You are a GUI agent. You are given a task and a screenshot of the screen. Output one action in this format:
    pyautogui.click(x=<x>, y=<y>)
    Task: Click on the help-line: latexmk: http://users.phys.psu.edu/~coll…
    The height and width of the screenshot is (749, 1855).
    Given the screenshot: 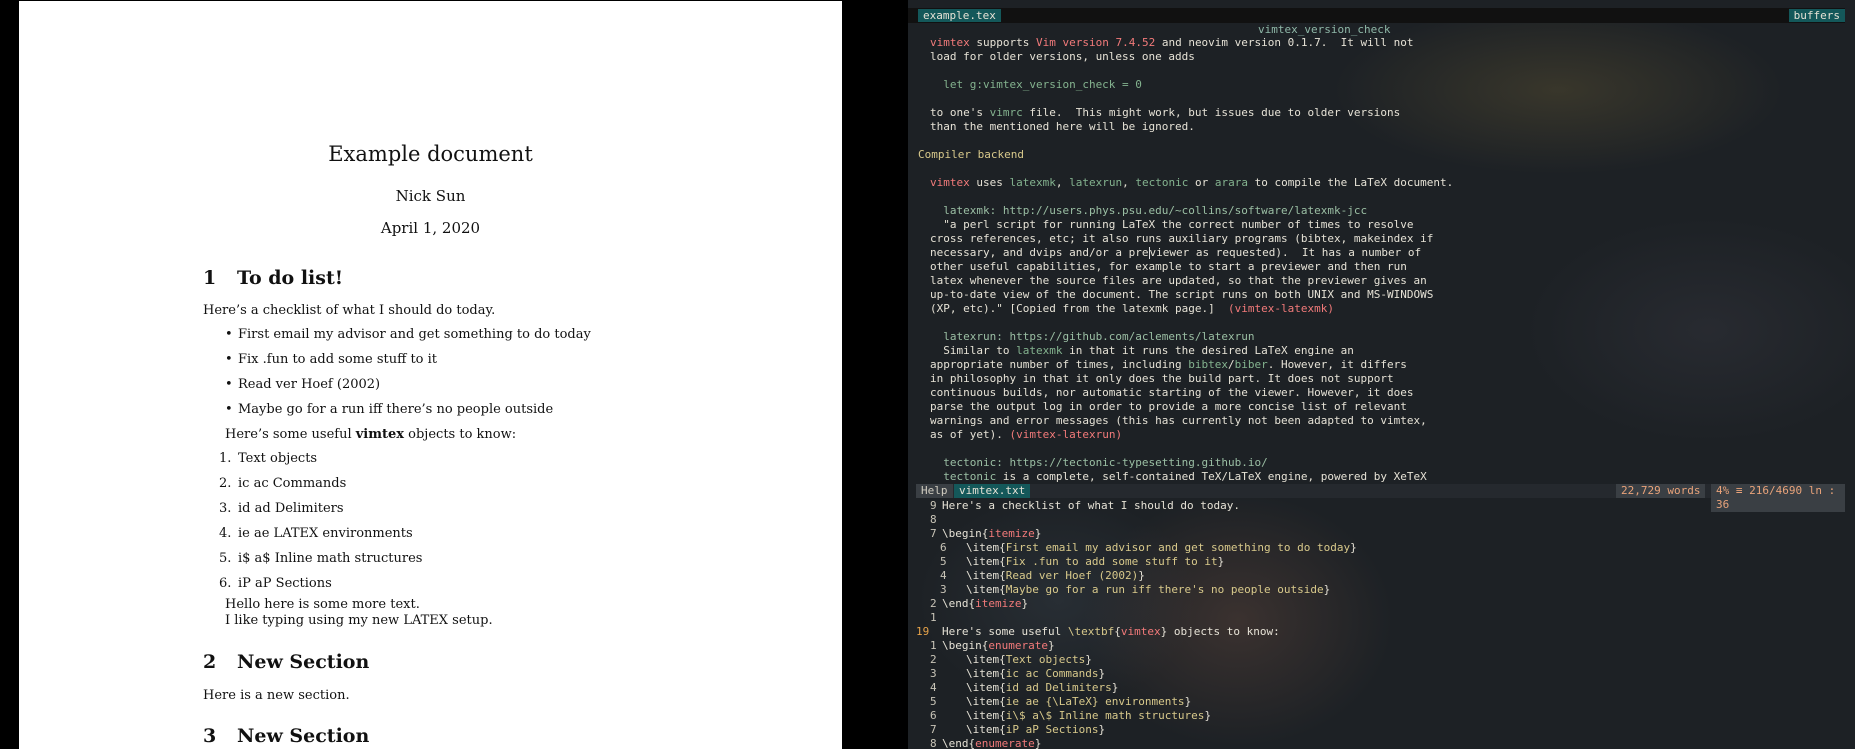 What is the action you would take?
    pyautogui.click(x=1149, y=210)
    